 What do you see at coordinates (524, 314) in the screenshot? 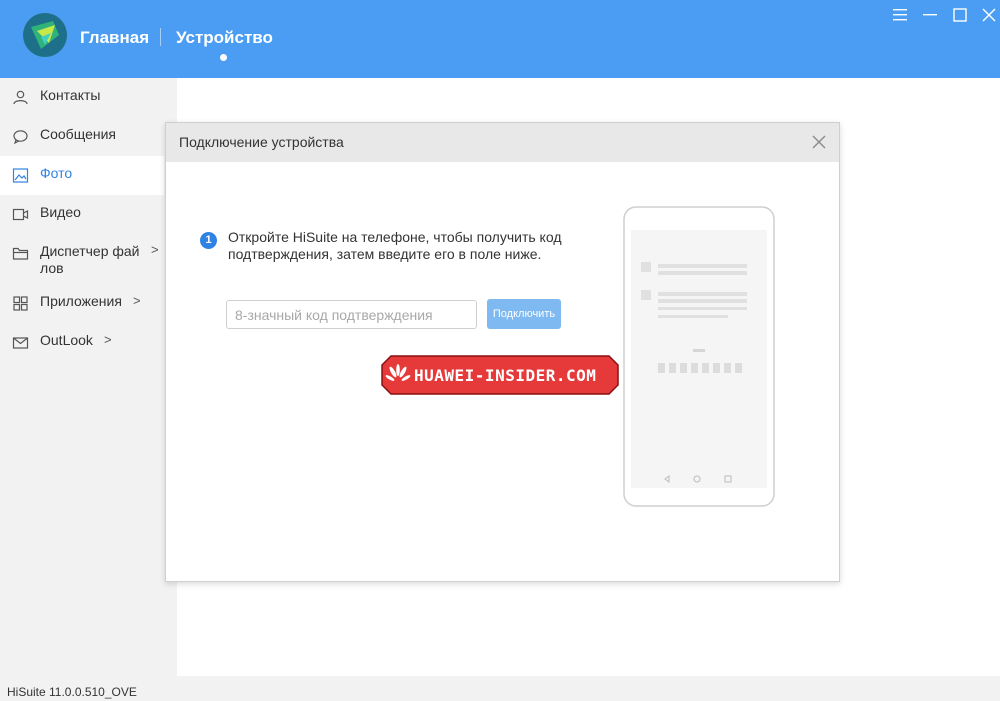
I see `connect-button: Подключить` at bounding box center [524, 314].